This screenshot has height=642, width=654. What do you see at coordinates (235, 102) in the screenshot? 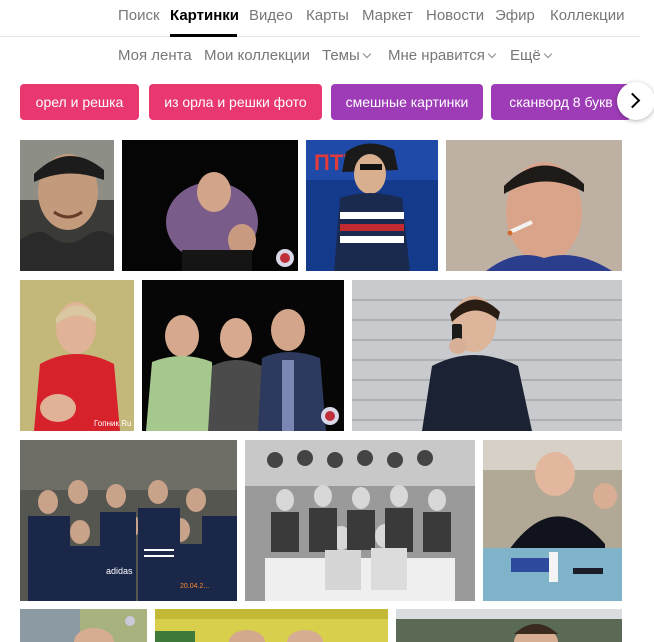
I see `suggestion-chip: из орла и решки фото` at bounding box center [235, 102].